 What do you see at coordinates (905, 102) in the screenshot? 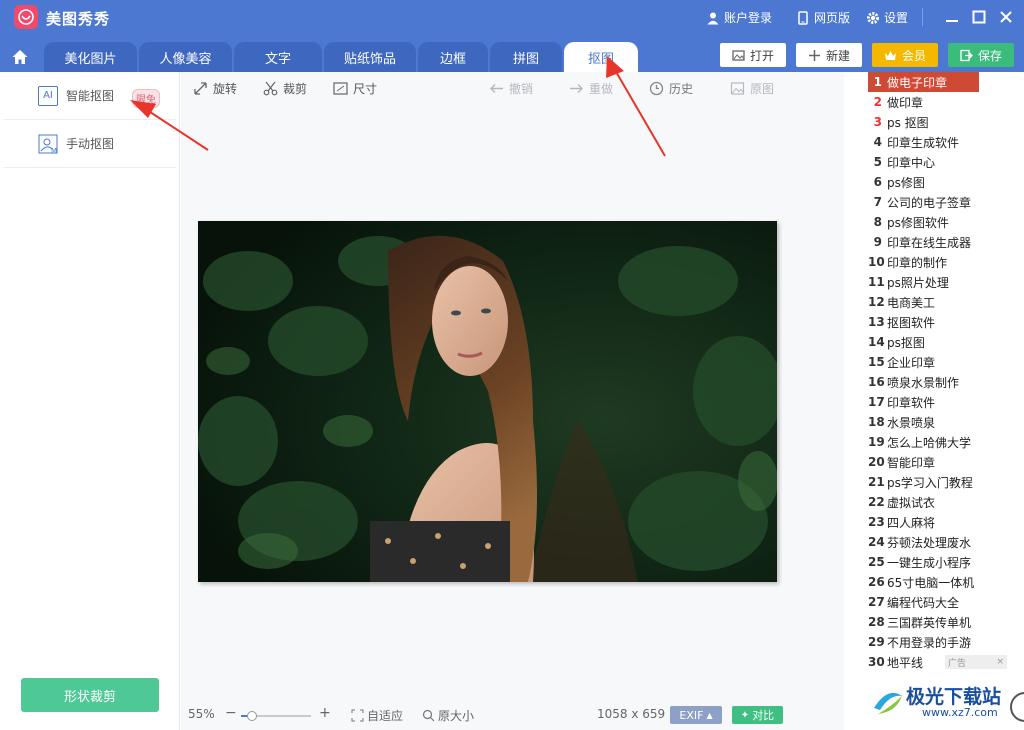
I see `ranking-label: 做印章` at bounding box center [905, 102].